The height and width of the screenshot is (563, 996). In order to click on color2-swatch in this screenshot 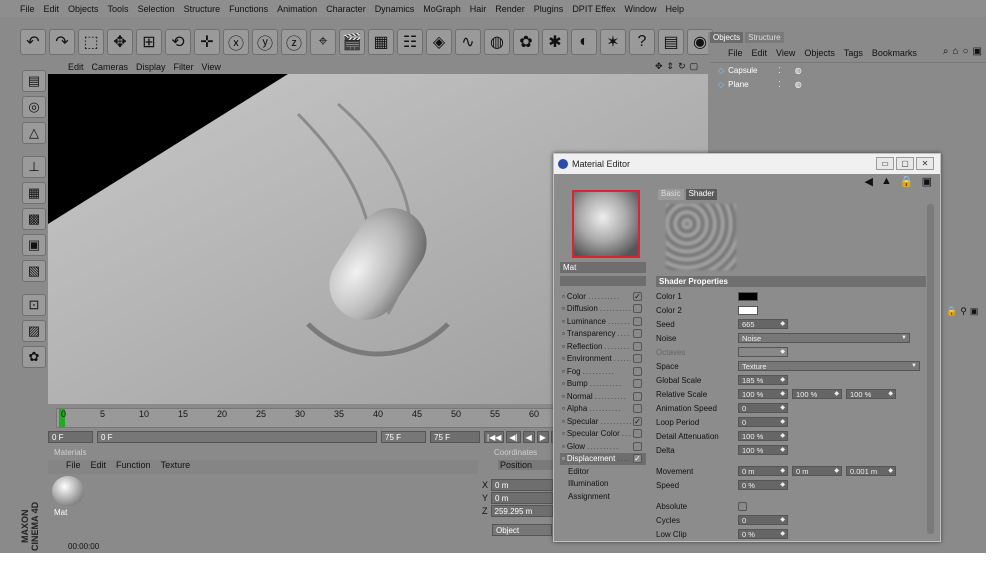, I will do `click(748, 310)`.